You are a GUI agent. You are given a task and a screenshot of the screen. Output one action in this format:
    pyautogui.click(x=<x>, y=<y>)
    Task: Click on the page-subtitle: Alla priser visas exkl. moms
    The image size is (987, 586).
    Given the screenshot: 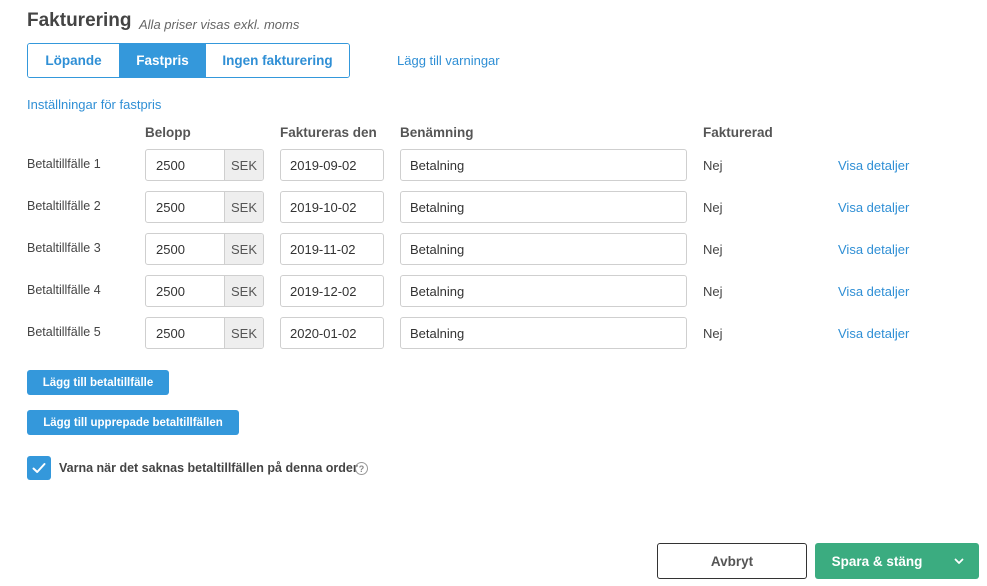 What is the action you would take?
    pyautogui.click(x=219, y=24)
    